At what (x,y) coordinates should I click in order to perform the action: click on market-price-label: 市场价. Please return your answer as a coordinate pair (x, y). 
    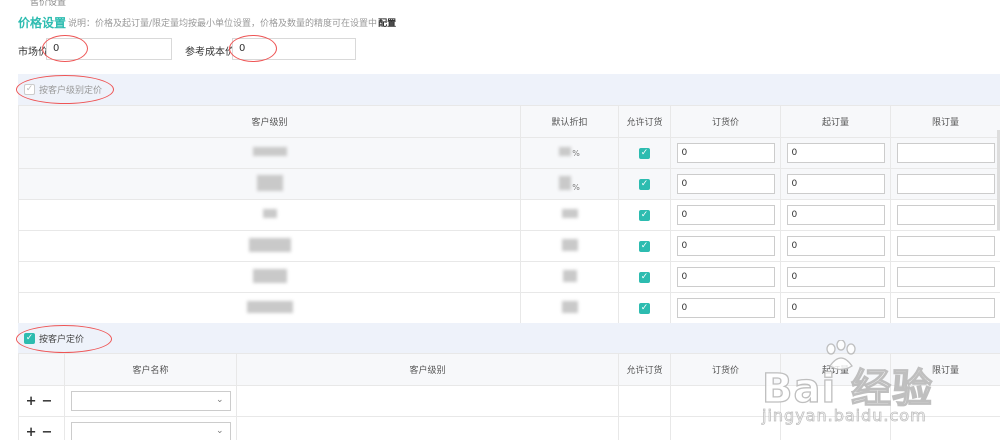
    Looking at the image, I should click on (33, 52).